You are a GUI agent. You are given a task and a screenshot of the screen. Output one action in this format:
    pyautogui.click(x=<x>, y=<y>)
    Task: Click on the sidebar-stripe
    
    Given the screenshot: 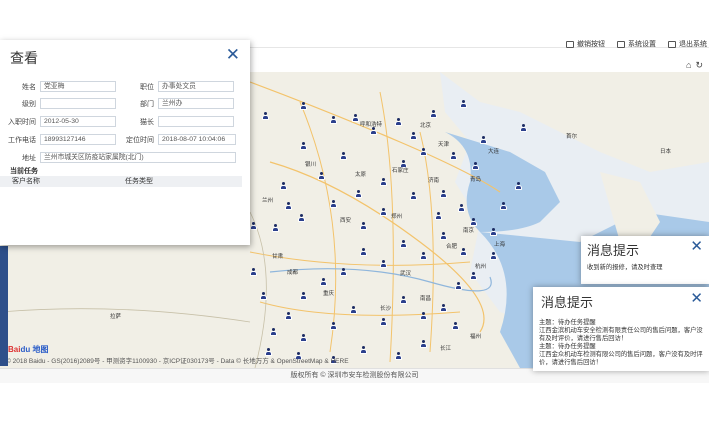 What is the action you would take?
    pyautogui.click(x=4, y=306)
    